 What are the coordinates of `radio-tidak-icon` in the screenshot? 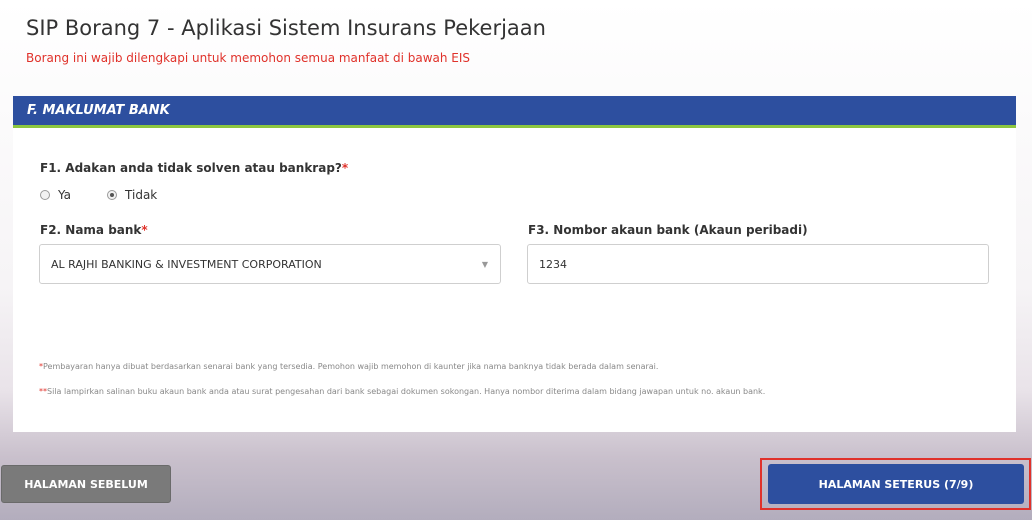 It's located at (112, 195).